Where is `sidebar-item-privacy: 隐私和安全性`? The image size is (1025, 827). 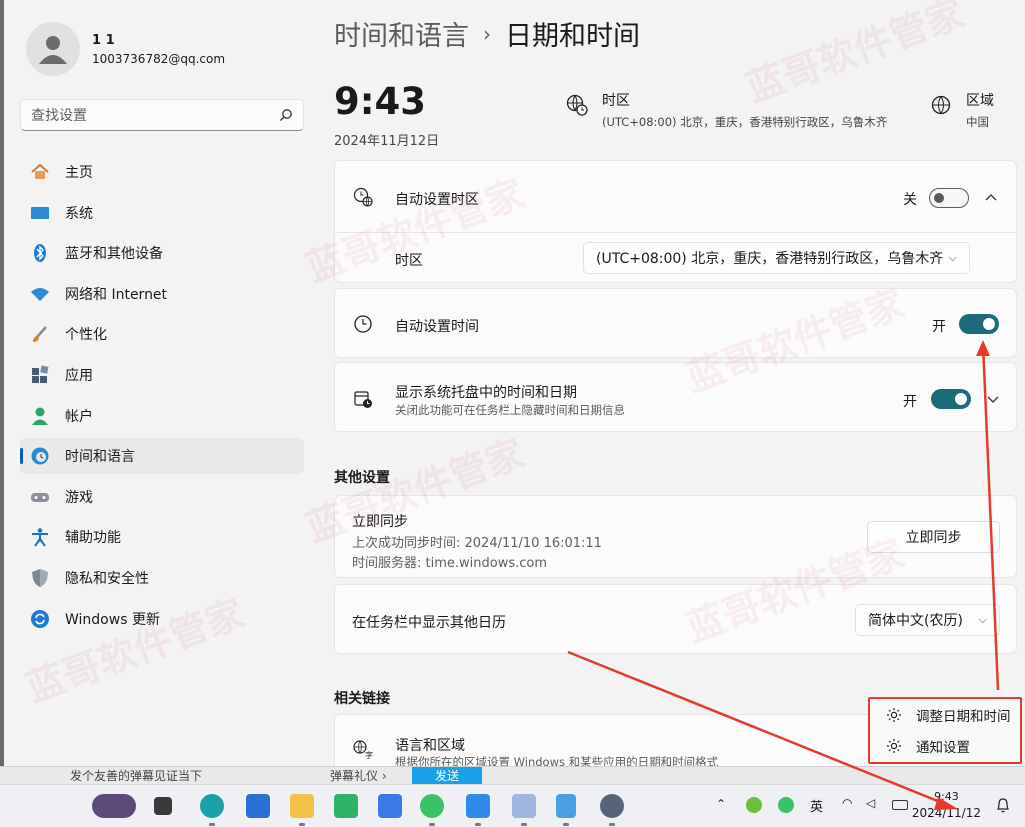
sidebar-item-privacy: 隐私和安全性 is located at coordinates (162, 578).